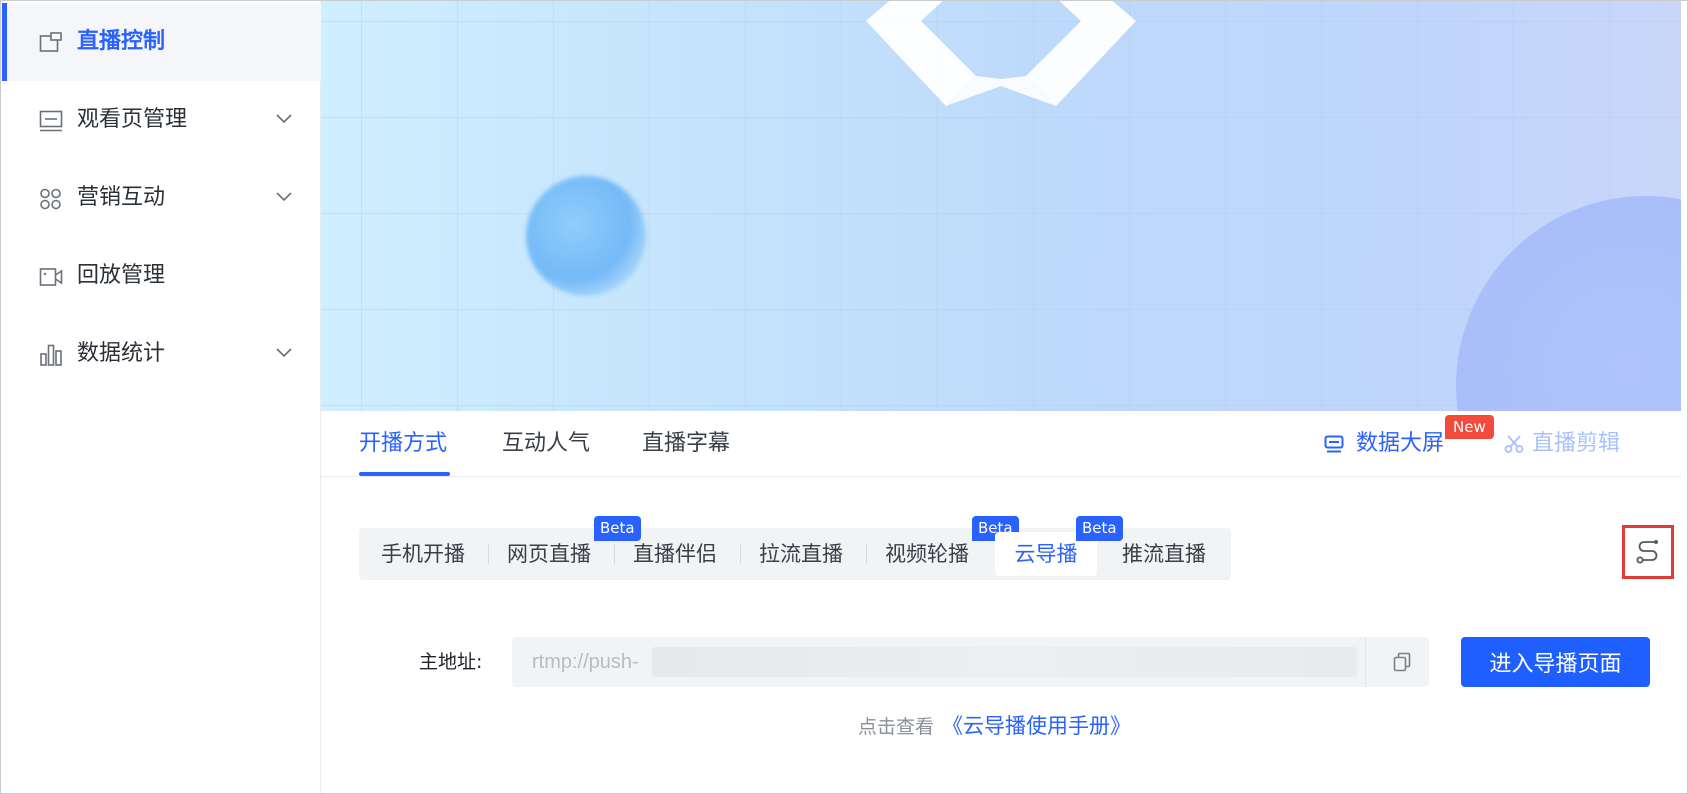 This screenshot has width=1688, height=794. Describe the element at coordinates (51, 121) in the screenshot. I see `monitor-icon` at that location.